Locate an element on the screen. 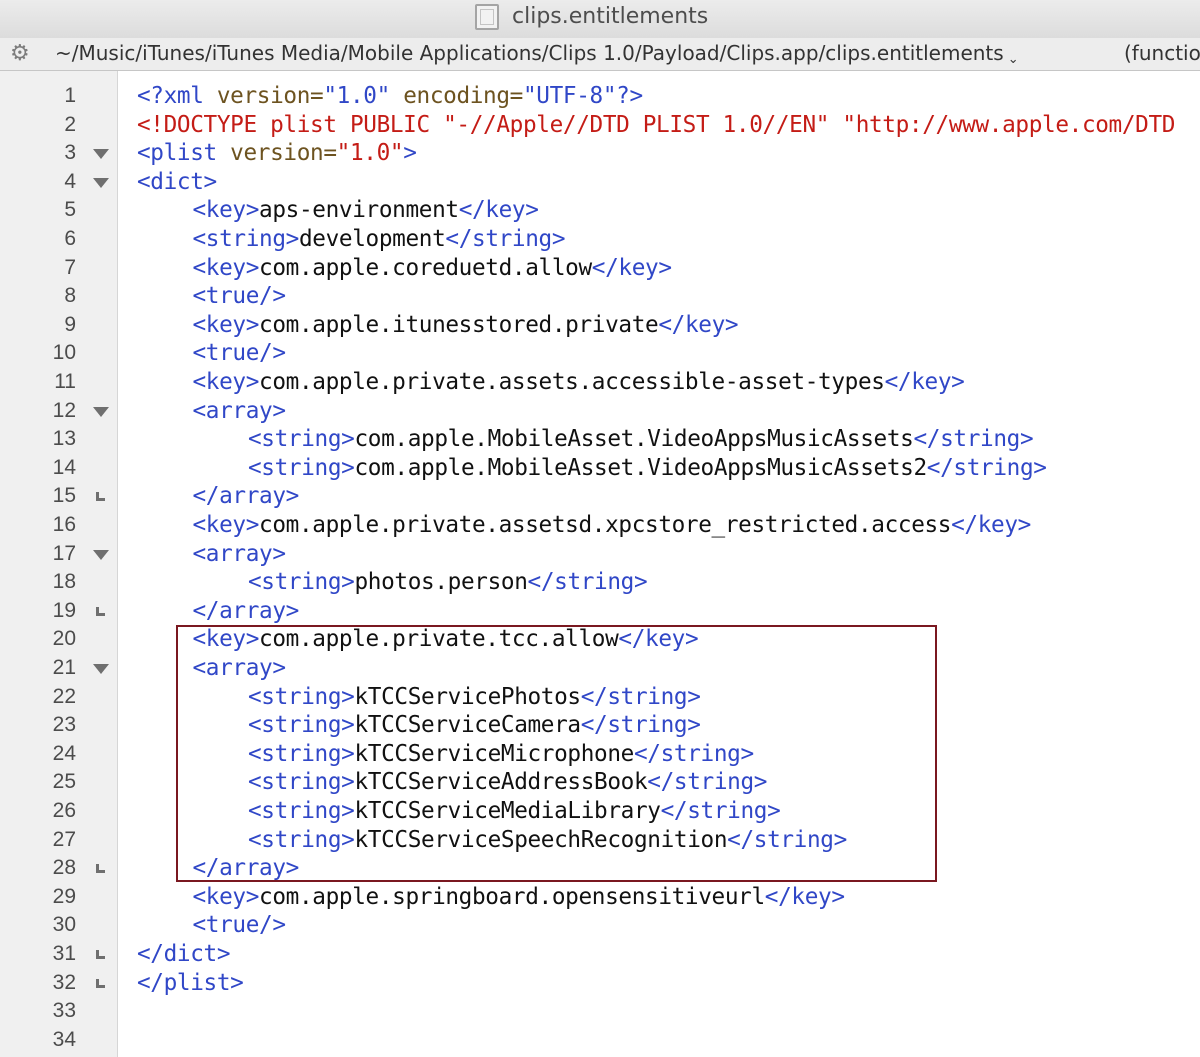 The height and width of the screenshot is (1057, 1200). line-number: 9 is located at coordinates (70, 324).